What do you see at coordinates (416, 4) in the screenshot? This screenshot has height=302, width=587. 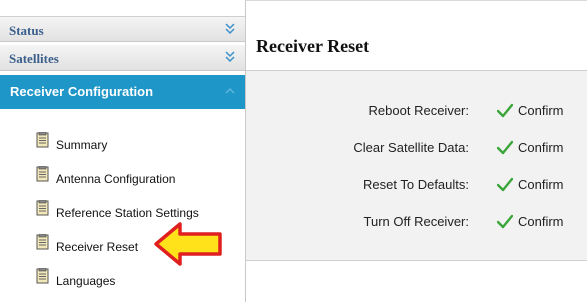 I see `top-border` at bounding box center [416, 4].